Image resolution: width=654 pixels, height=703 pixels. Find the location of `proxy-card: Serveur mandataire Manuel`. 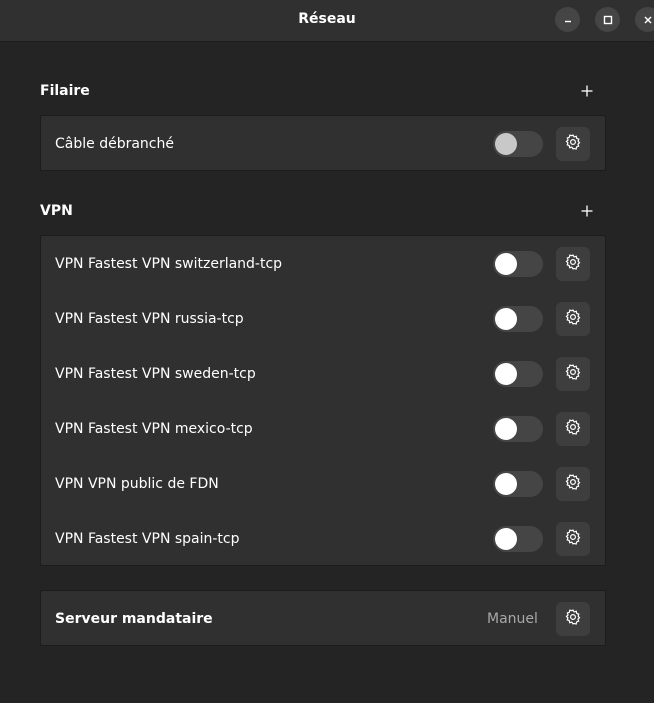

proxy-card: Serveur mandataire Manuel is located at coordinates (323, 618).